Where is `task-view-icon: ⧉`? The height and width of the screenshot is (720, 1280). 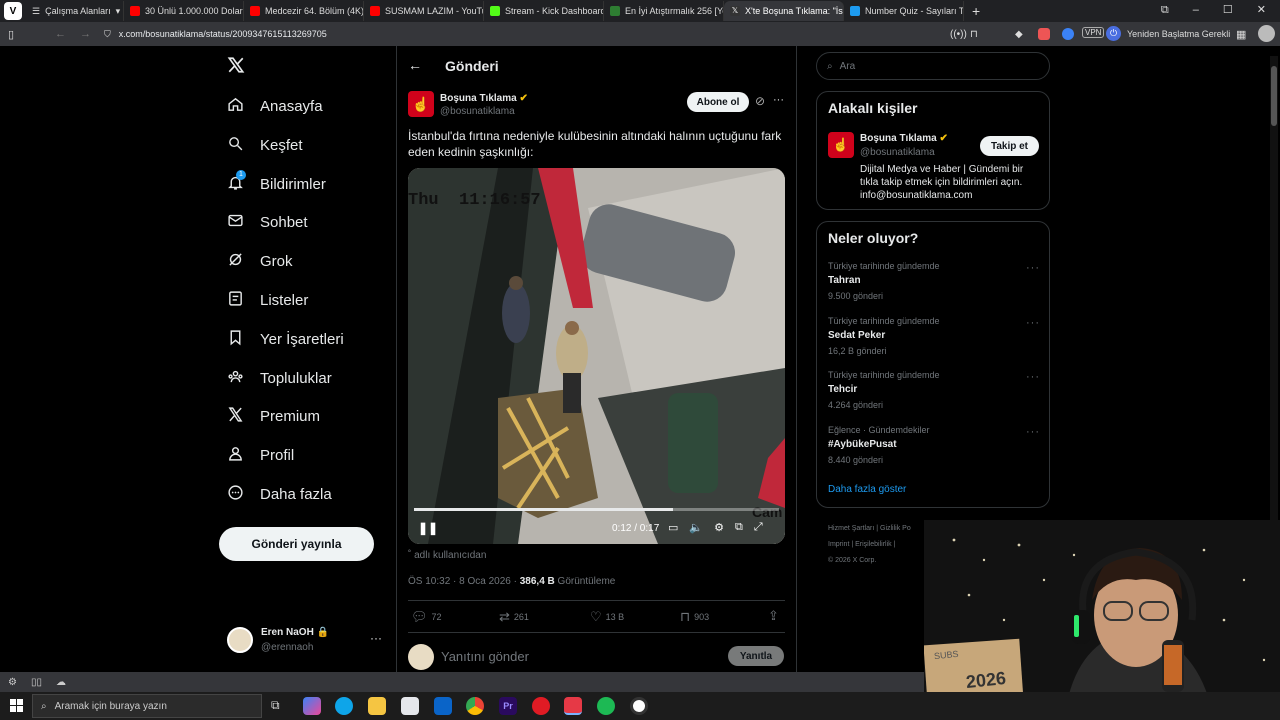
task-view-icon: ⧉ is located at coordinates (275, 705).